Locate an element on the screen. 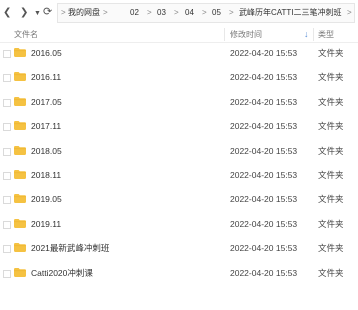  file-name: 2019.11 is located at coordinates (46, 224).